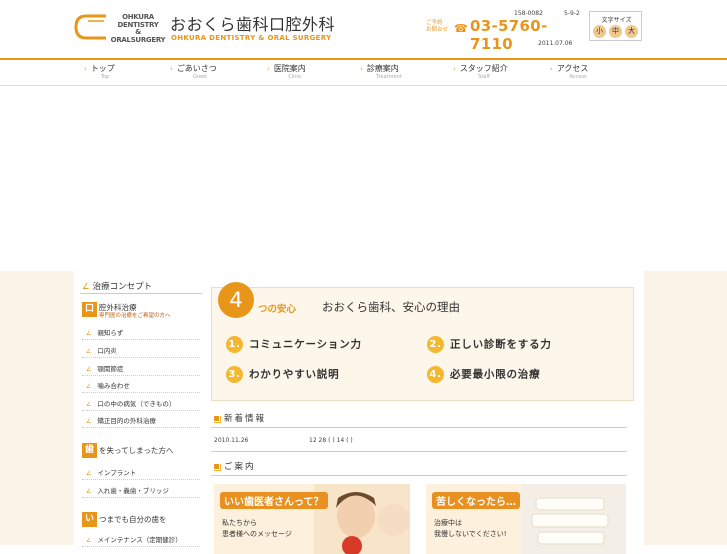 The width and height of the screenshot is (727, 554). I want to click on reason-item: 1. コミュニケーション力, so click(294, 344).